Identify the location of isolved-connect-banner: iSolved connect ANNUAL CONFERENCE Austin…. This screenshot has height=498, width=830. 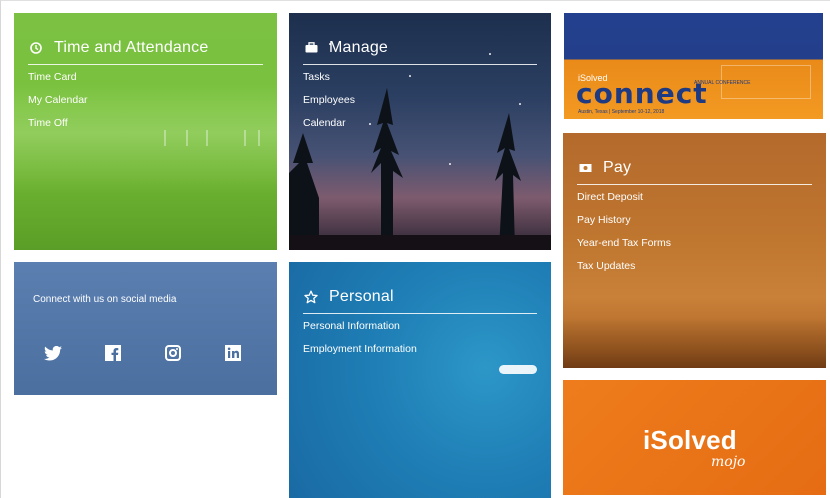
(693, 66).